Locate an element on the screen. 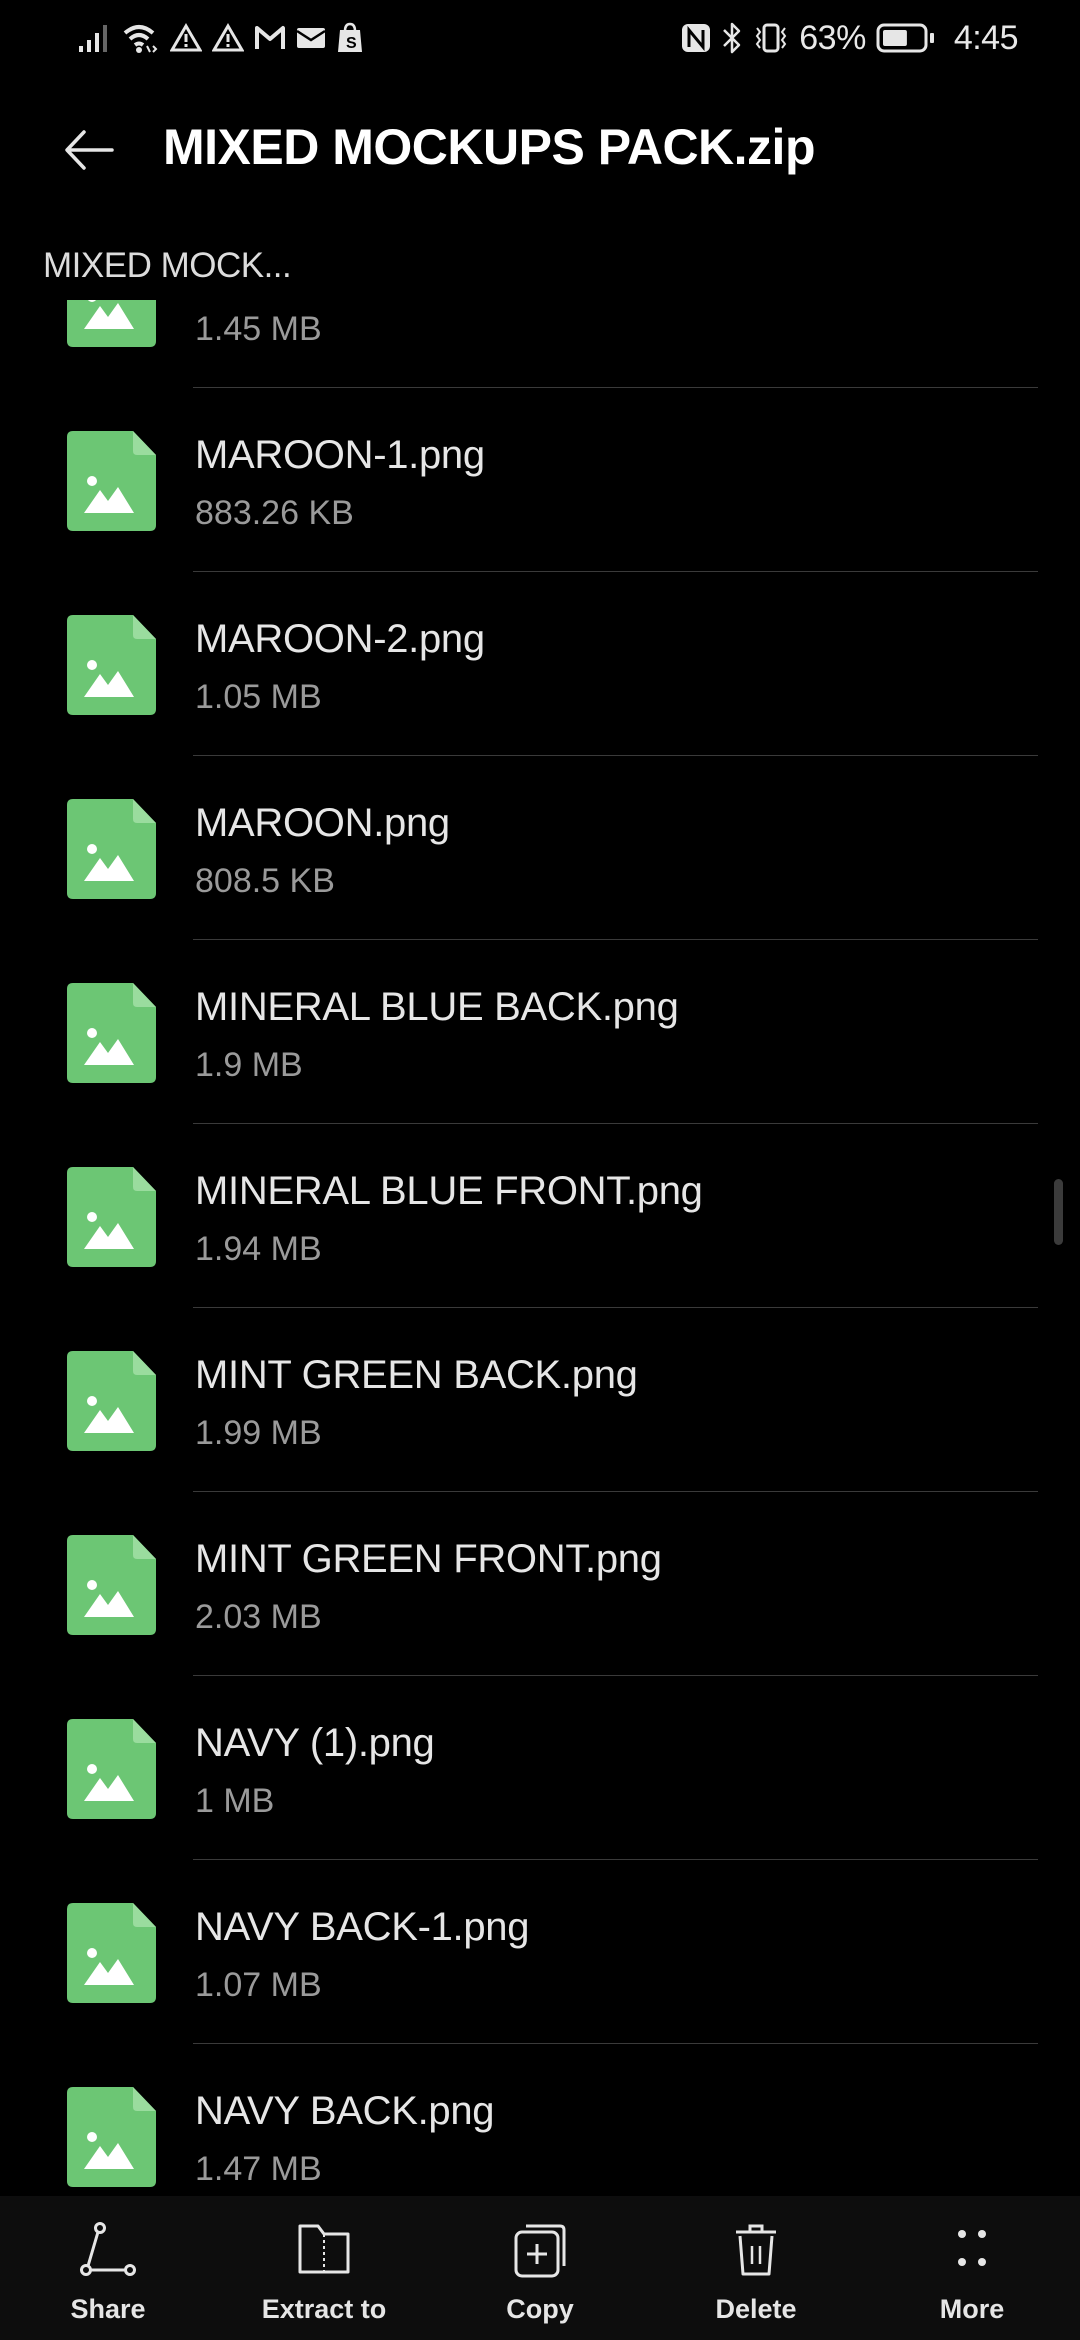 The image size is (1080, 2340). file-size: 808.5 KB is located at coordinates (265, 881).